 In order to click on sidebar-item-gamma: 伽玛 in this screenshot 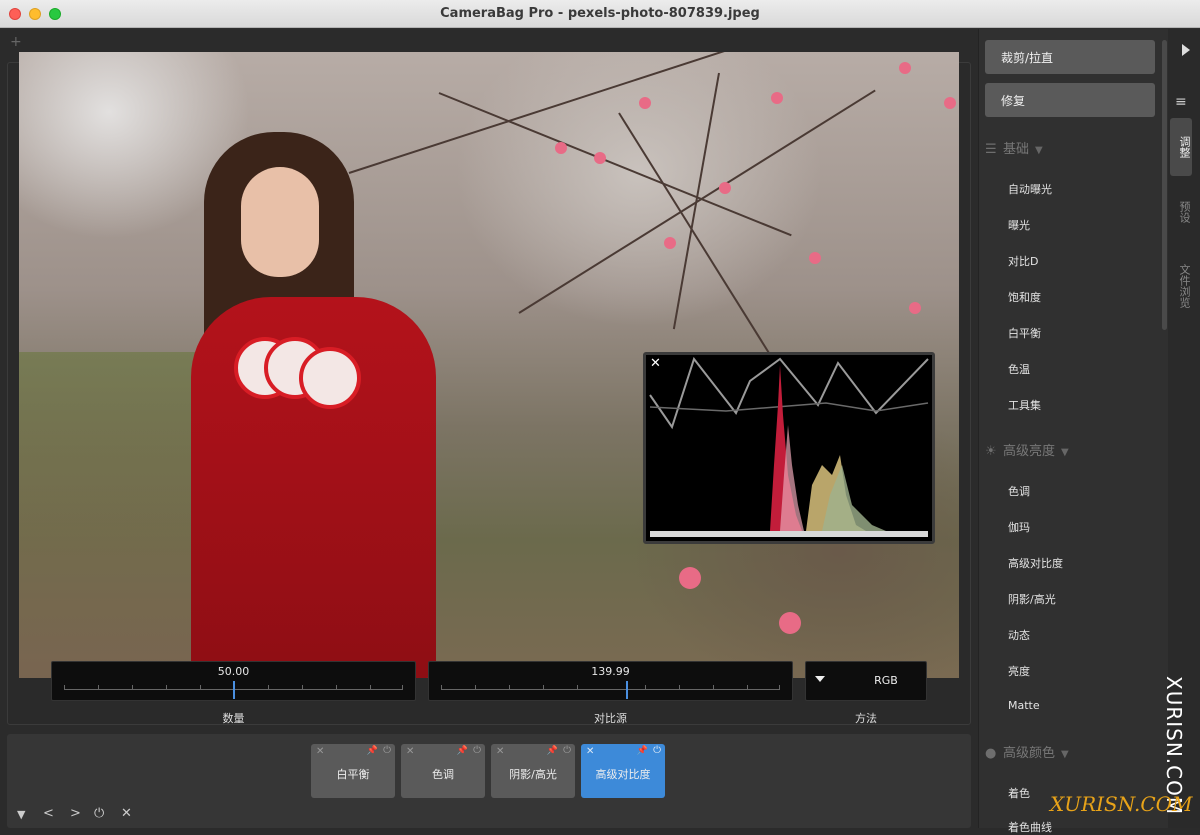, I will do `click(1019, 527)`.